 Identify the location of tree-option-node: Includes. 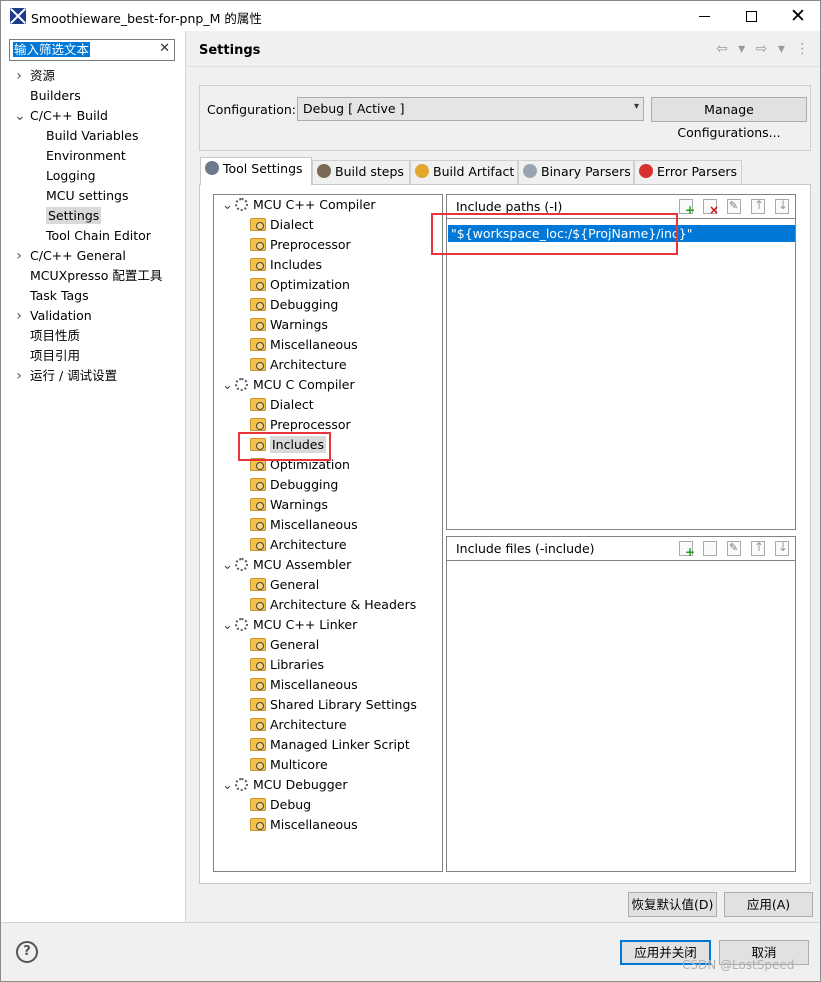
(286, 265).